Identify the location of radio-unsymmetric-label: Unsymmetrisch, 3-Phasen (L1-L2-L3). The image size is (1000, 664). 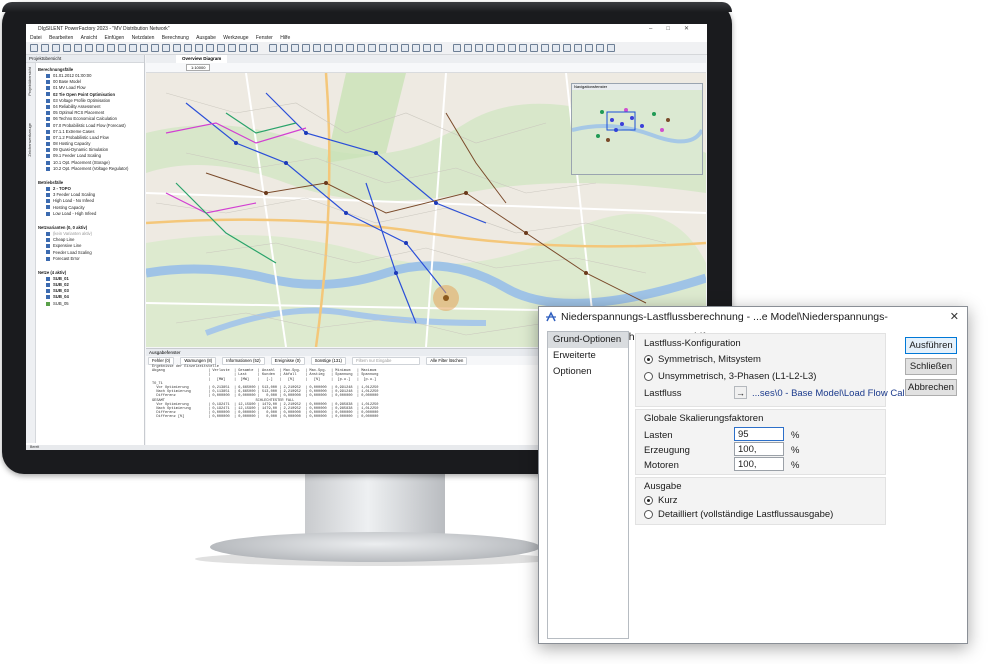
(737, 376).